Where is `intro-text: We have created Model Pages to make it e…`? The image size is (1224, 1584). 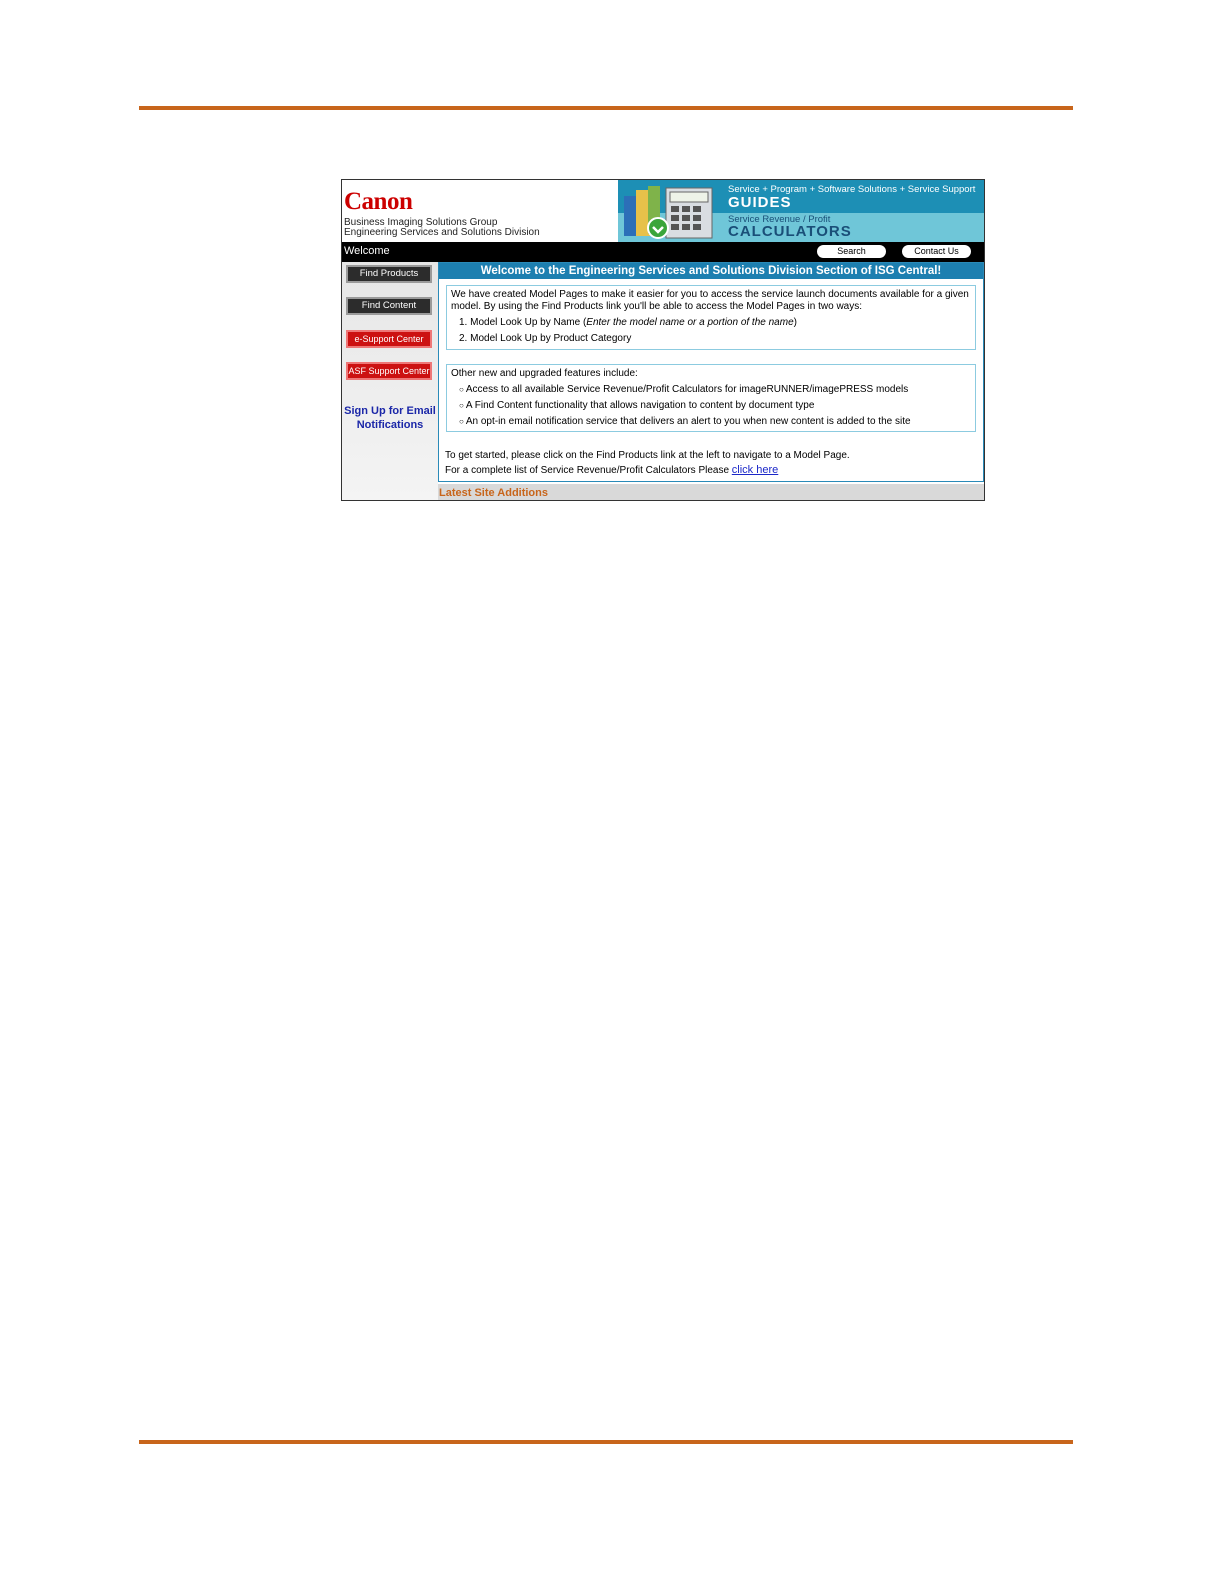
intro-text: We have created Model Pages to make it e… is located at coordinates (710, 300).